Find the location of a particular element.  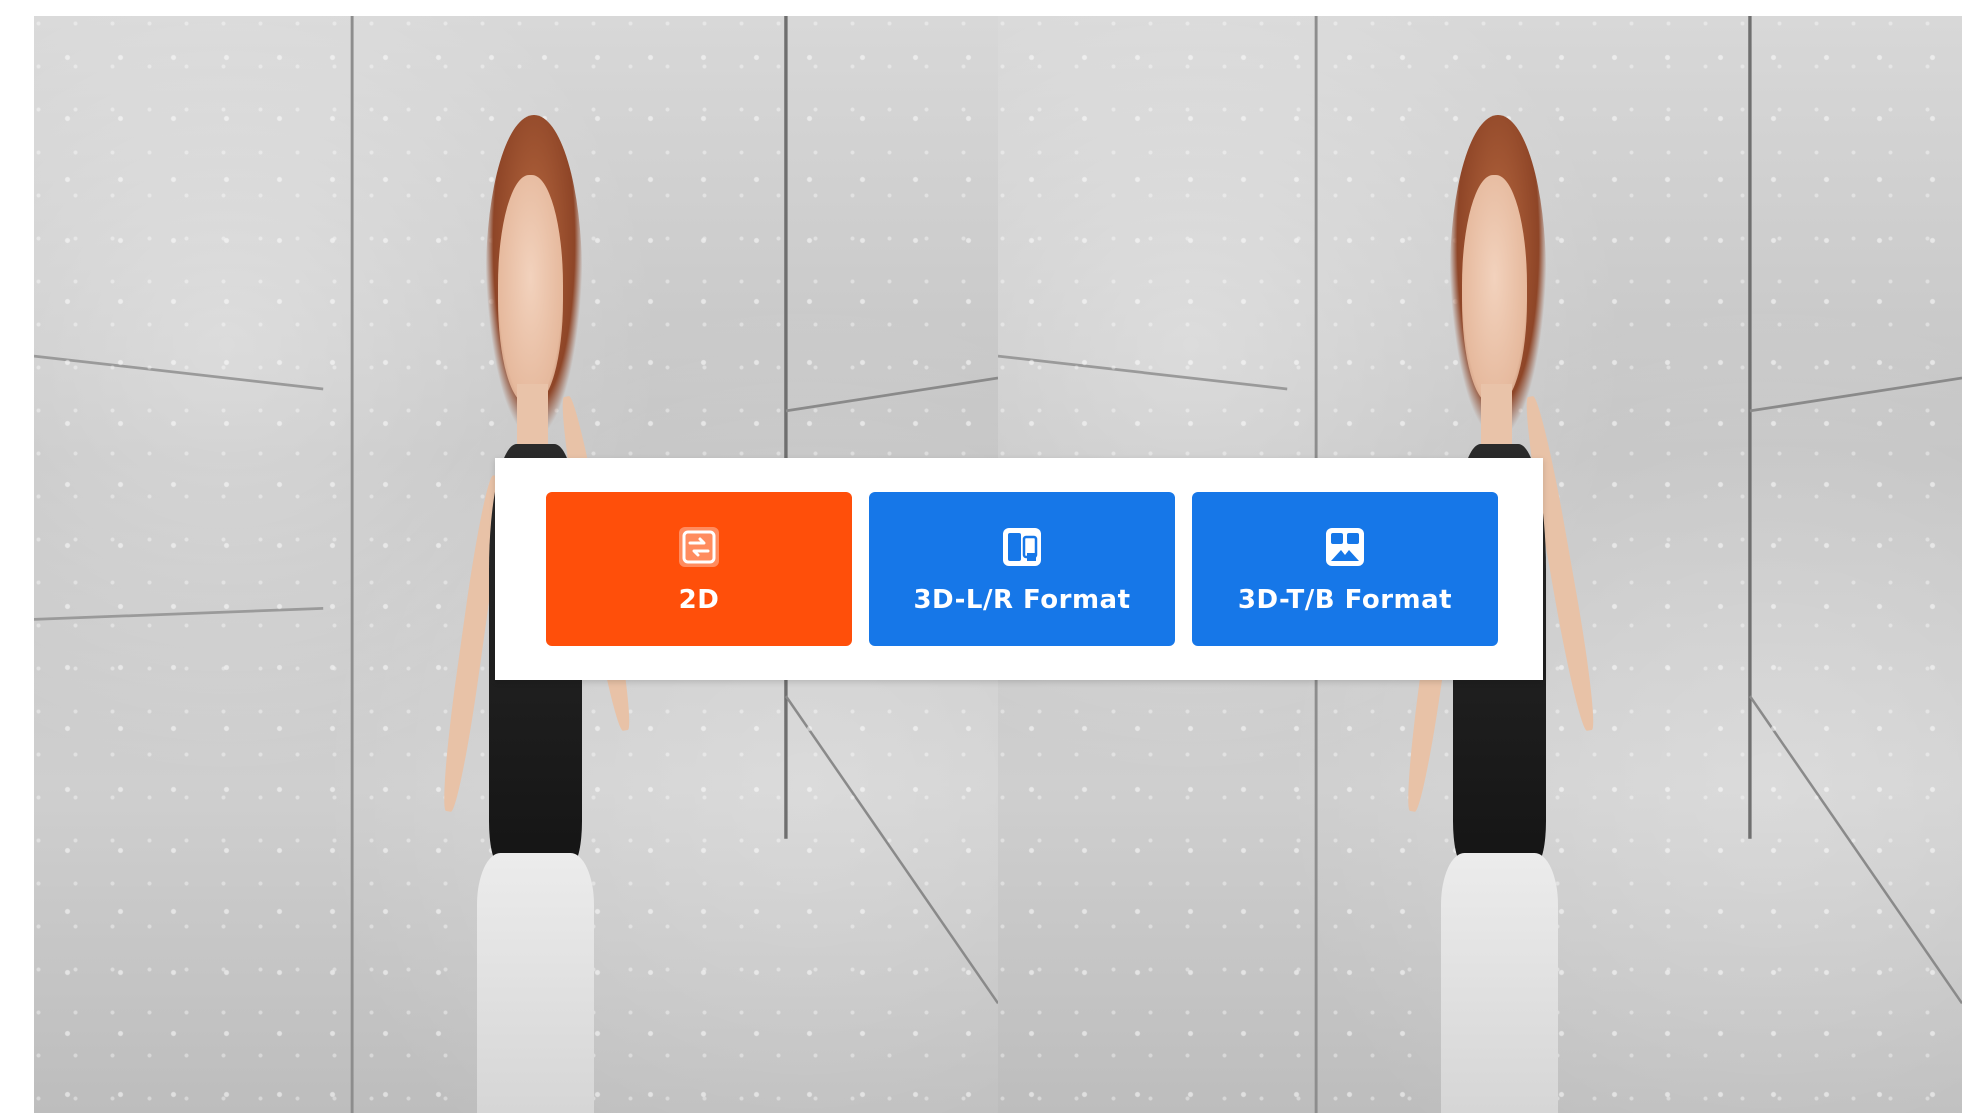

3d-tb-format-button: 3D-T/B Format is located at coordinates (1345, 569).